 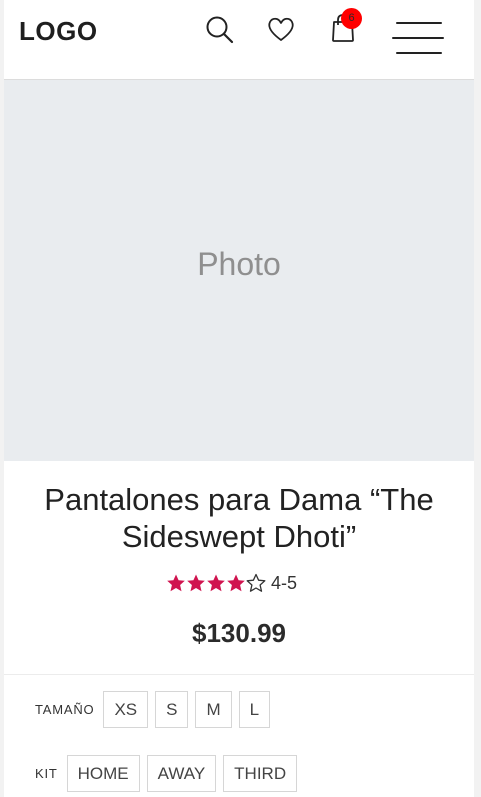 What do you see at coordinates (126, 709) in the screenshot?
I see `size-option-xs: XS` at bounding box center [126, 709].